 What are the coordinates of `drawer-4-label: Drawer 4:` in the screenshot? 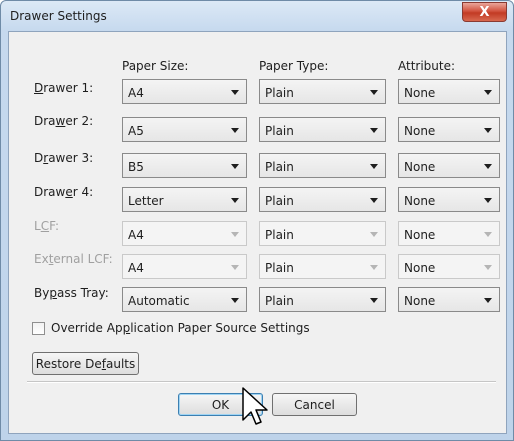 It's located at (64, 192).